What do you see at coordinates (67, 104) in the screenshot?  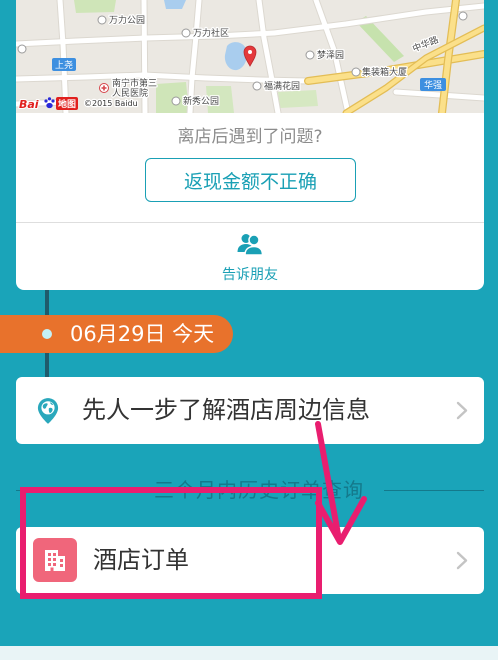 I see `logo-ditu-text: 地图` at bounding box center [67, 104].